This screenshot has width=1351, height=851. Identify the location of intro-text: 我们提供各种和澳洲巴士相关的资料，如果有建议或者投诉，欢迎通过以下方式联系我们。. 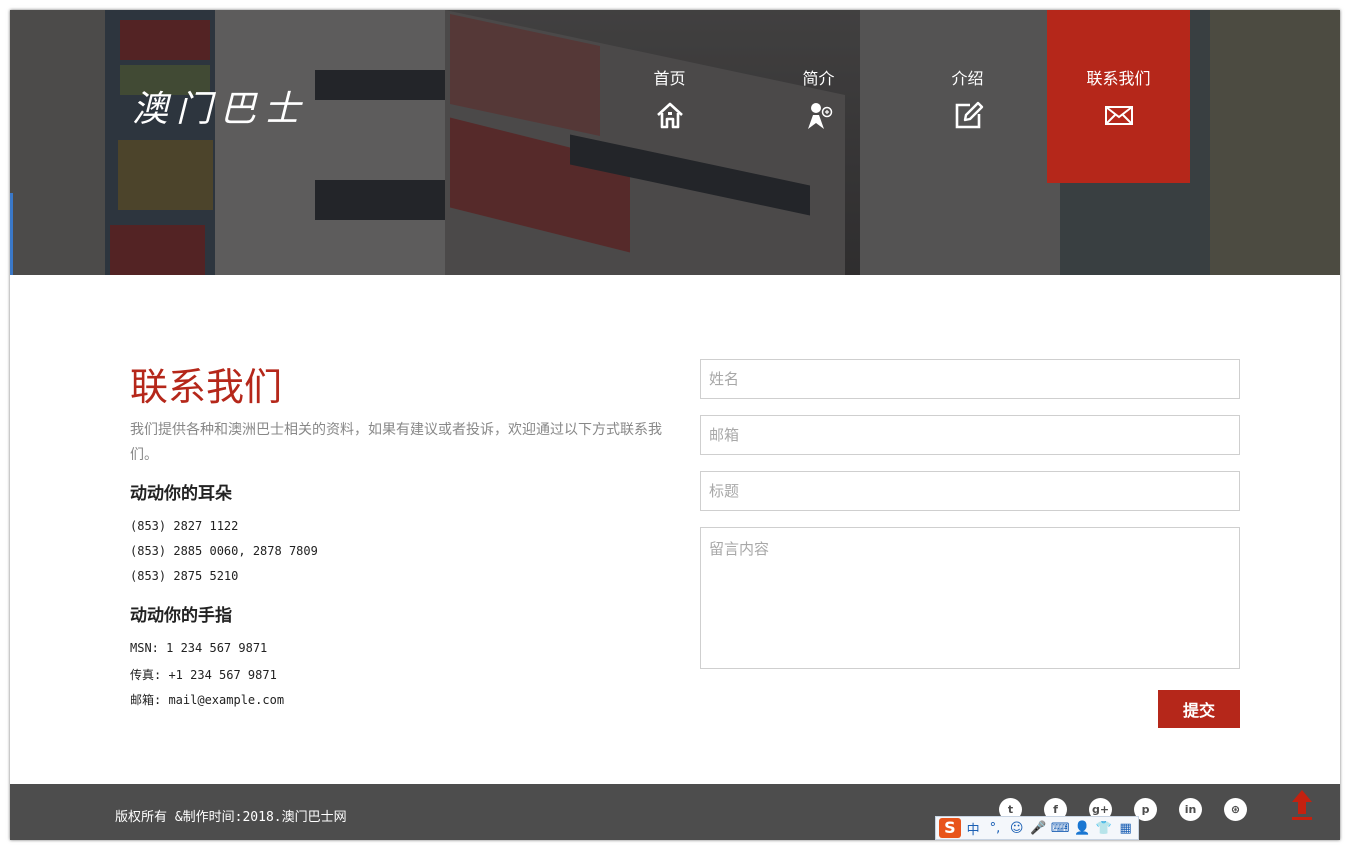
(396, 442).